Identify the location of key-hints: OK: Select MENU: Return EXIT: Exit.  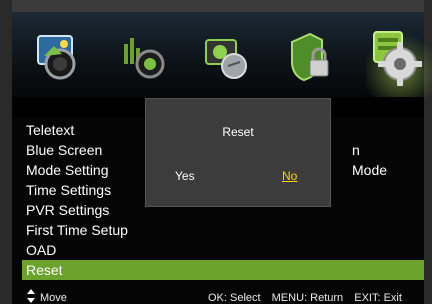
(309, 298).